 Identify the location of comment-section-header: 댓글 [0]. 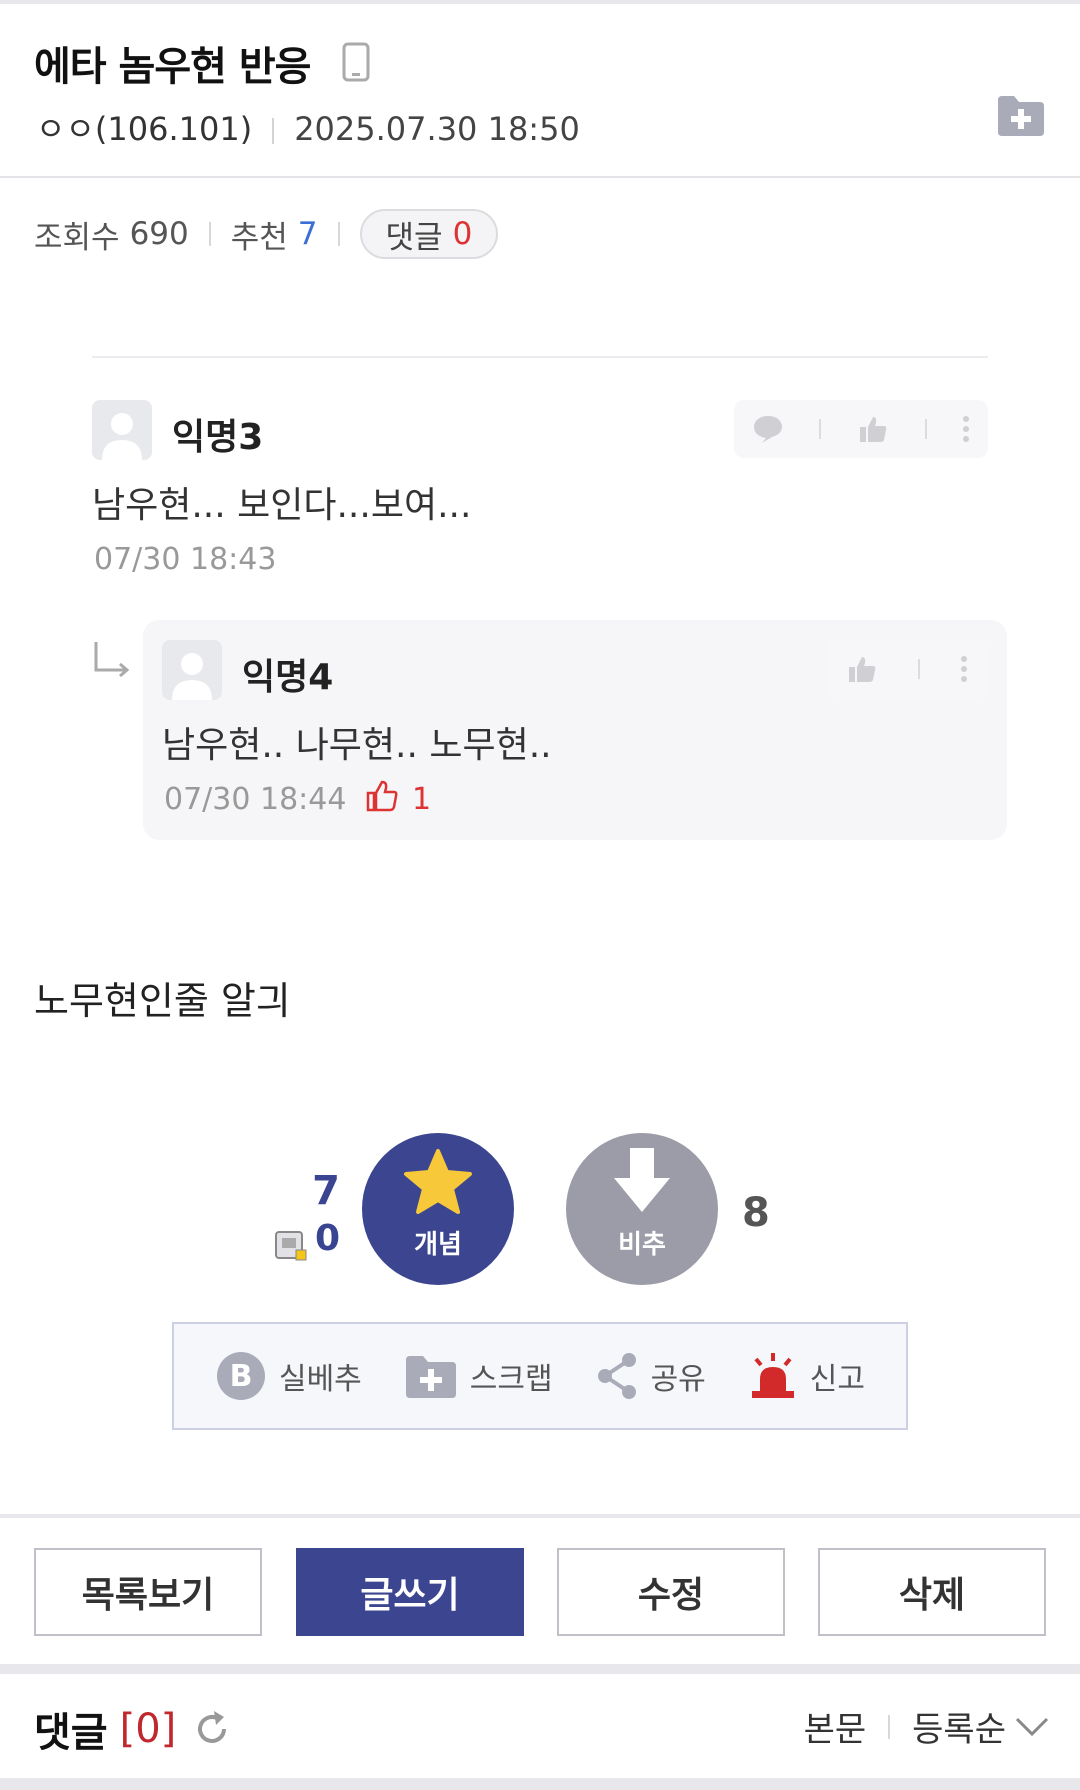
(133, 1729).